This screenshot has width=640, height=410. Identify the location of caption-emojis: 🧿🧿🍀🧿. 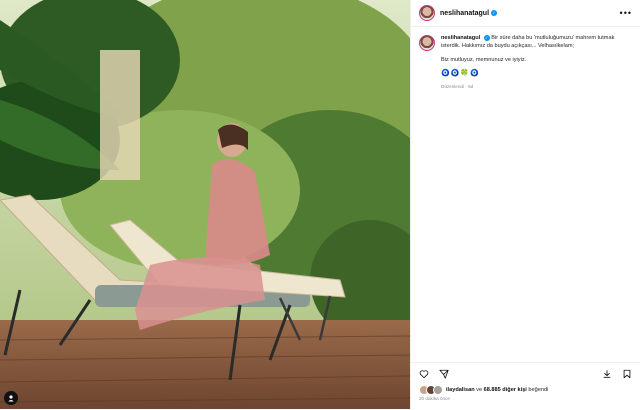
(460, 73).